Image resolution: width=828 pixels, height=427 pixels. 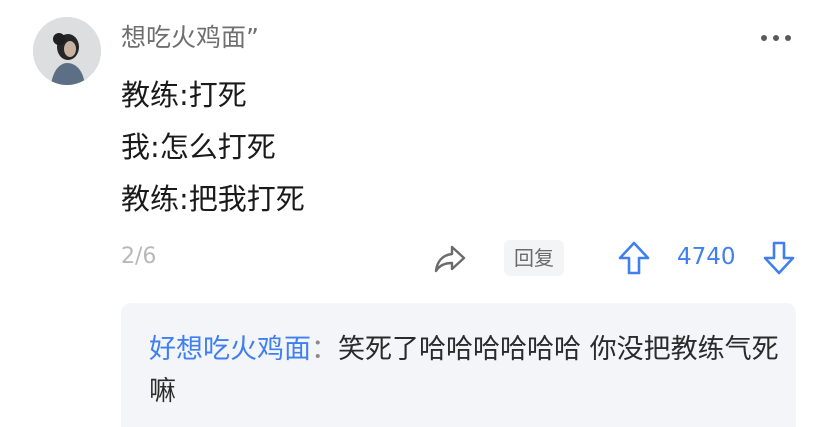 What do you see at coordinates (198, 147) in the screenshot?
I see `post-text-line: 我:怎么打死` at bounding box center [198, 147].